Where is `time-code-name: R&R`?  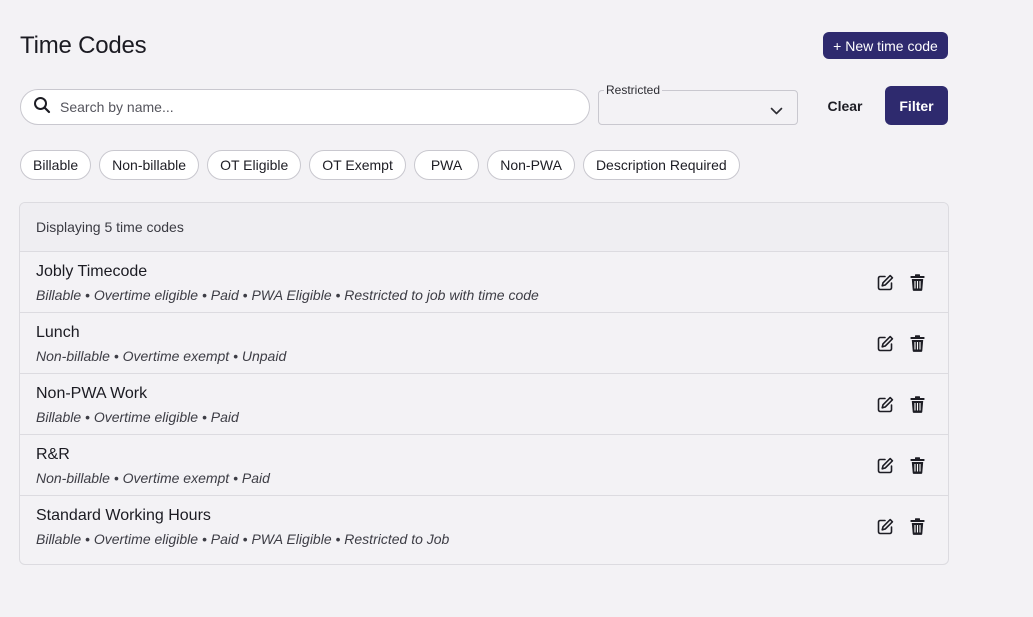
time-code-name: R&R is located at coordinates (53, 454).